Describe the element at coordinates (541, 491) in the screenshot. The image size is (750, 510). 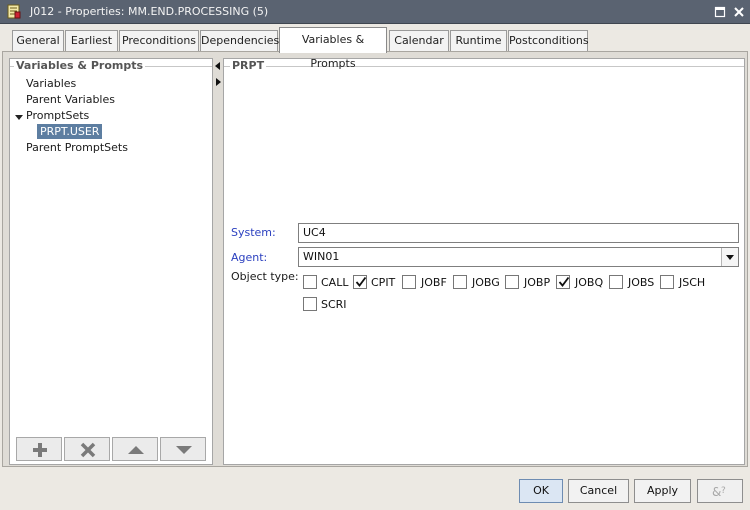
I see `ok-button: OK` at that location.